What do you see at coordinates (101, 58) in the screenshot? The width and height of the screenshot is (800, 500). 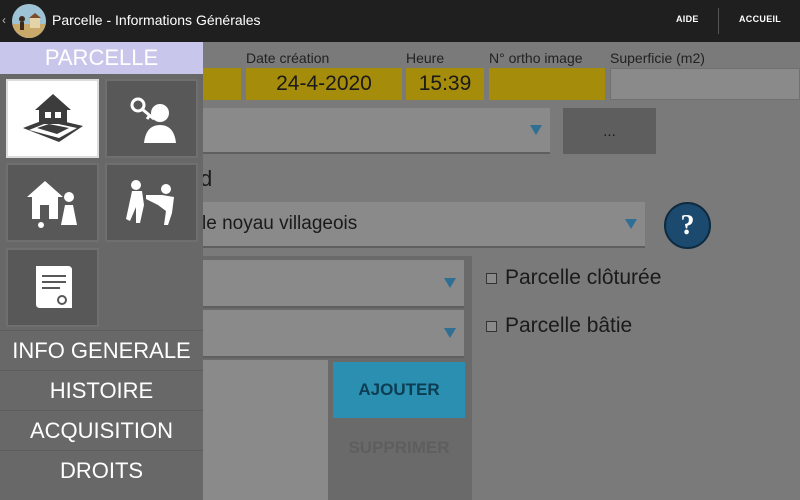 I see `drawer-header: PARCELLE` at bounding box center [101, 58].